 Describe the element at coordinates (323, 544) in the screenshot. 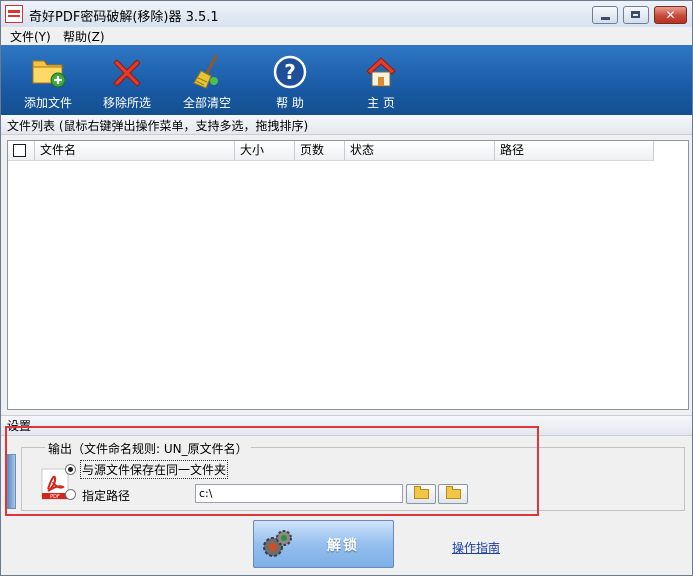

I see `unlock-button: 解锁` at that location.